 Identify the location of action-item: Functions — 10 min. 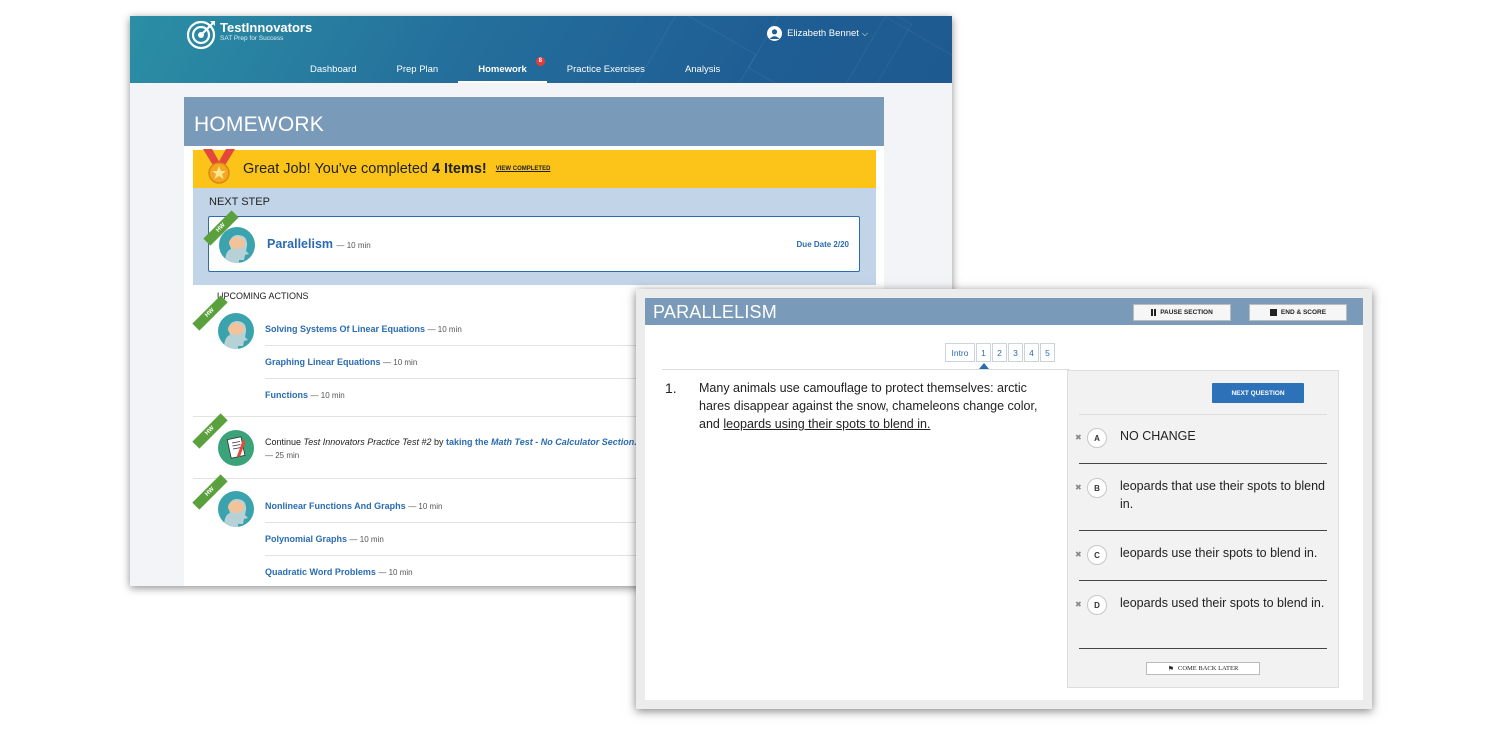
(305, 395).